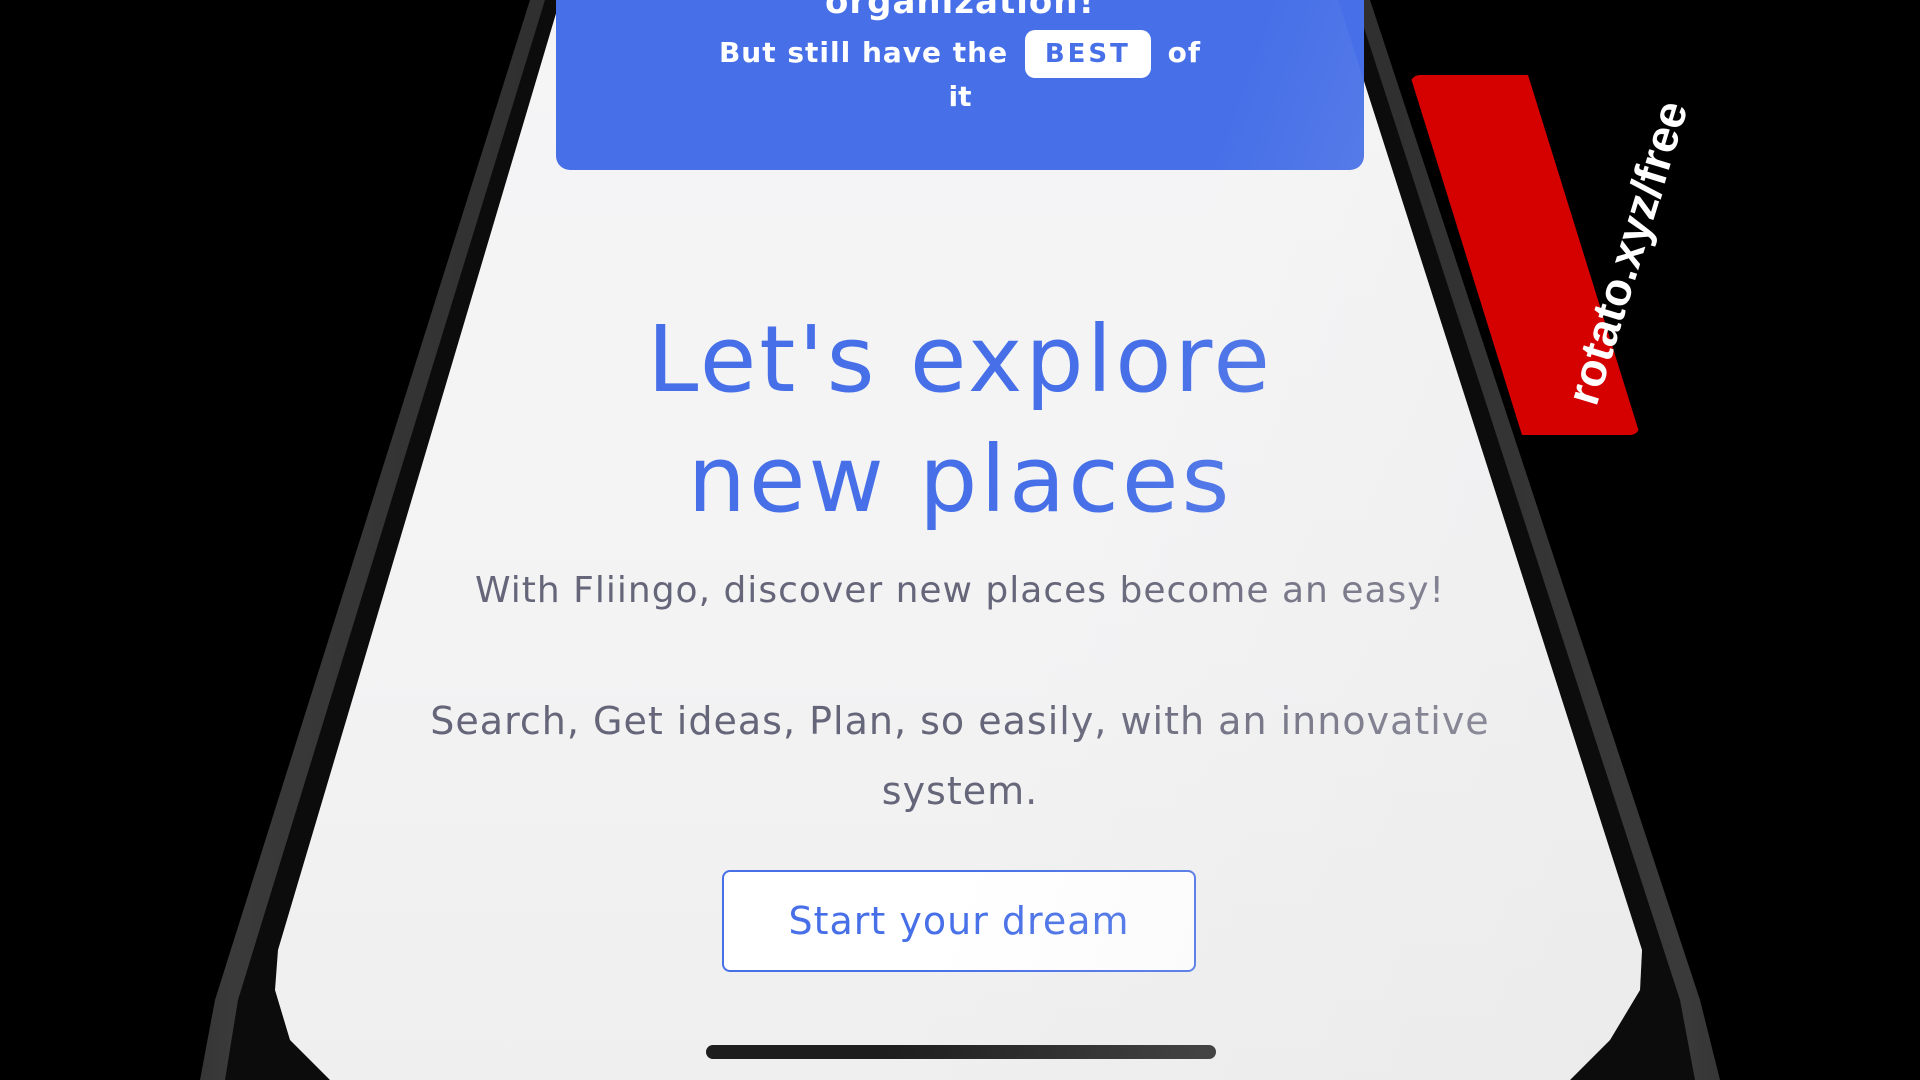 This screenshot has height=1080, width=1920. What do you see at coordinates (960, 479) in the screenshot?
I see `hero-title-line2: new places` at bounding box center [960, 479].